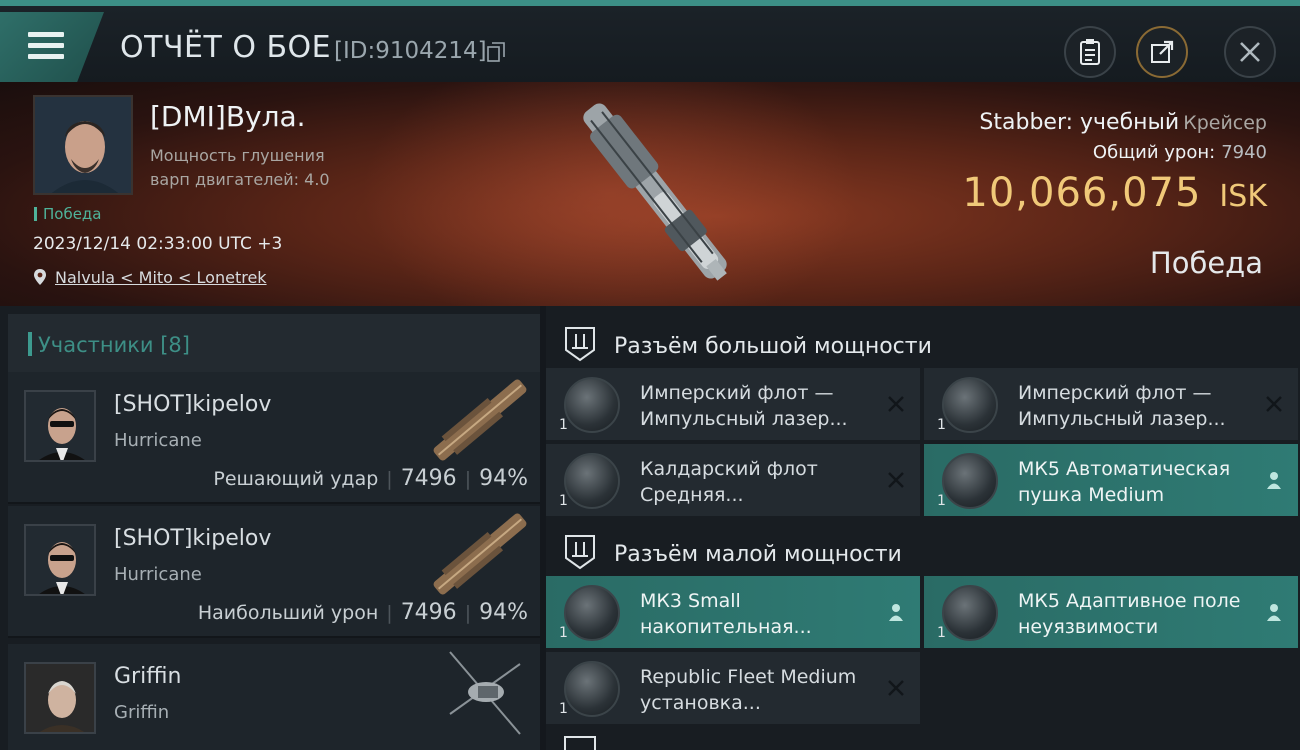 This screenshot has width=1300, height=750. I want to click on copy-icon, so click(496, 52).